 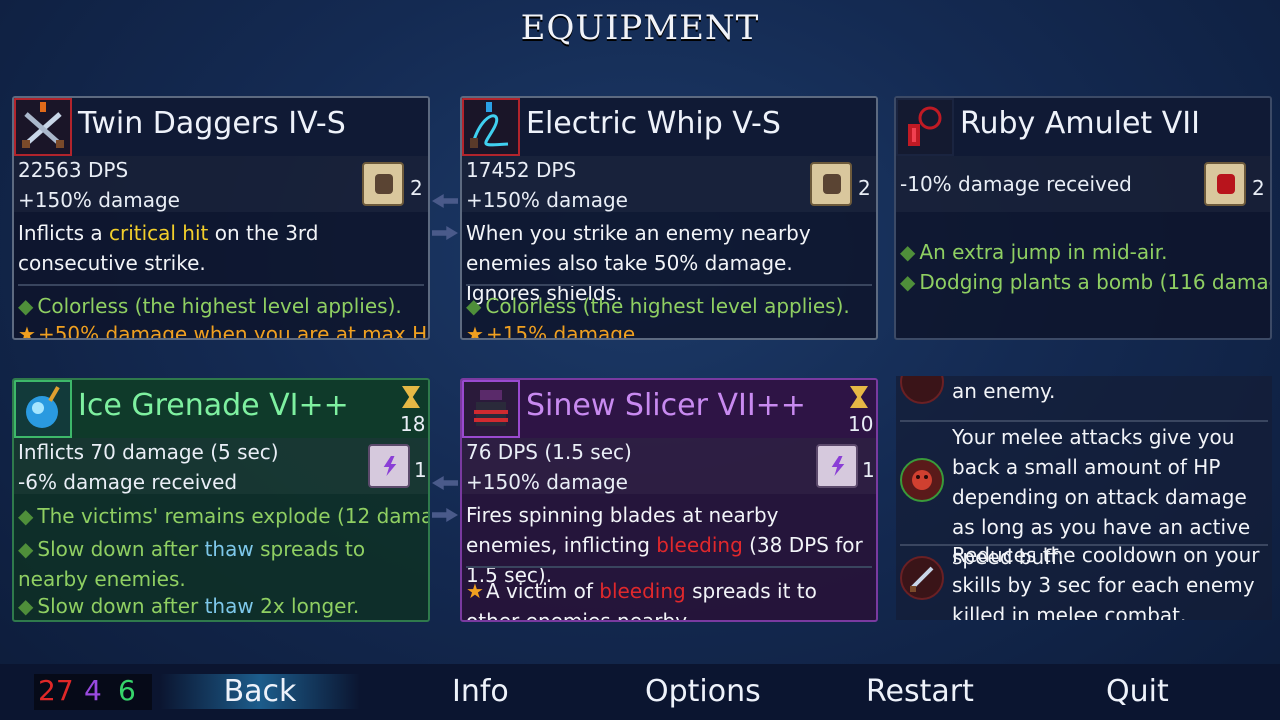 I want to click on screen-title: EQUIPMENT, so click(x=640, y=28).